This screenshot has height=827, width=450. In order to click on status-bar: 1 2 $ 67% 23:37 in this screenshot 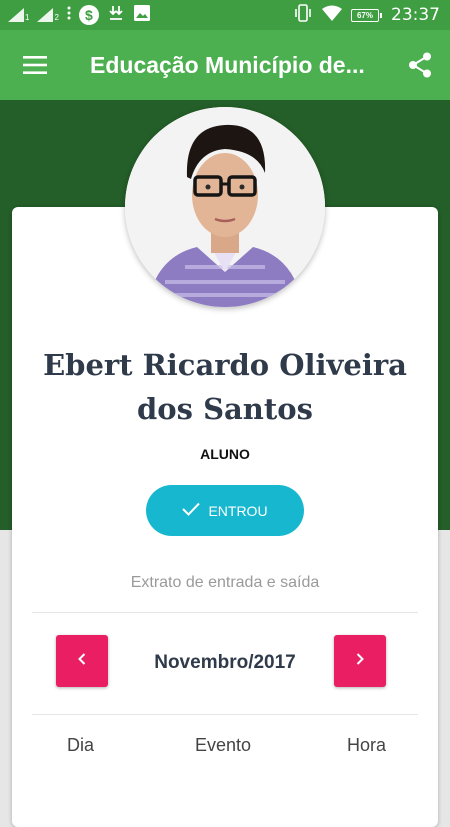, I will do `click(225, 15)`.